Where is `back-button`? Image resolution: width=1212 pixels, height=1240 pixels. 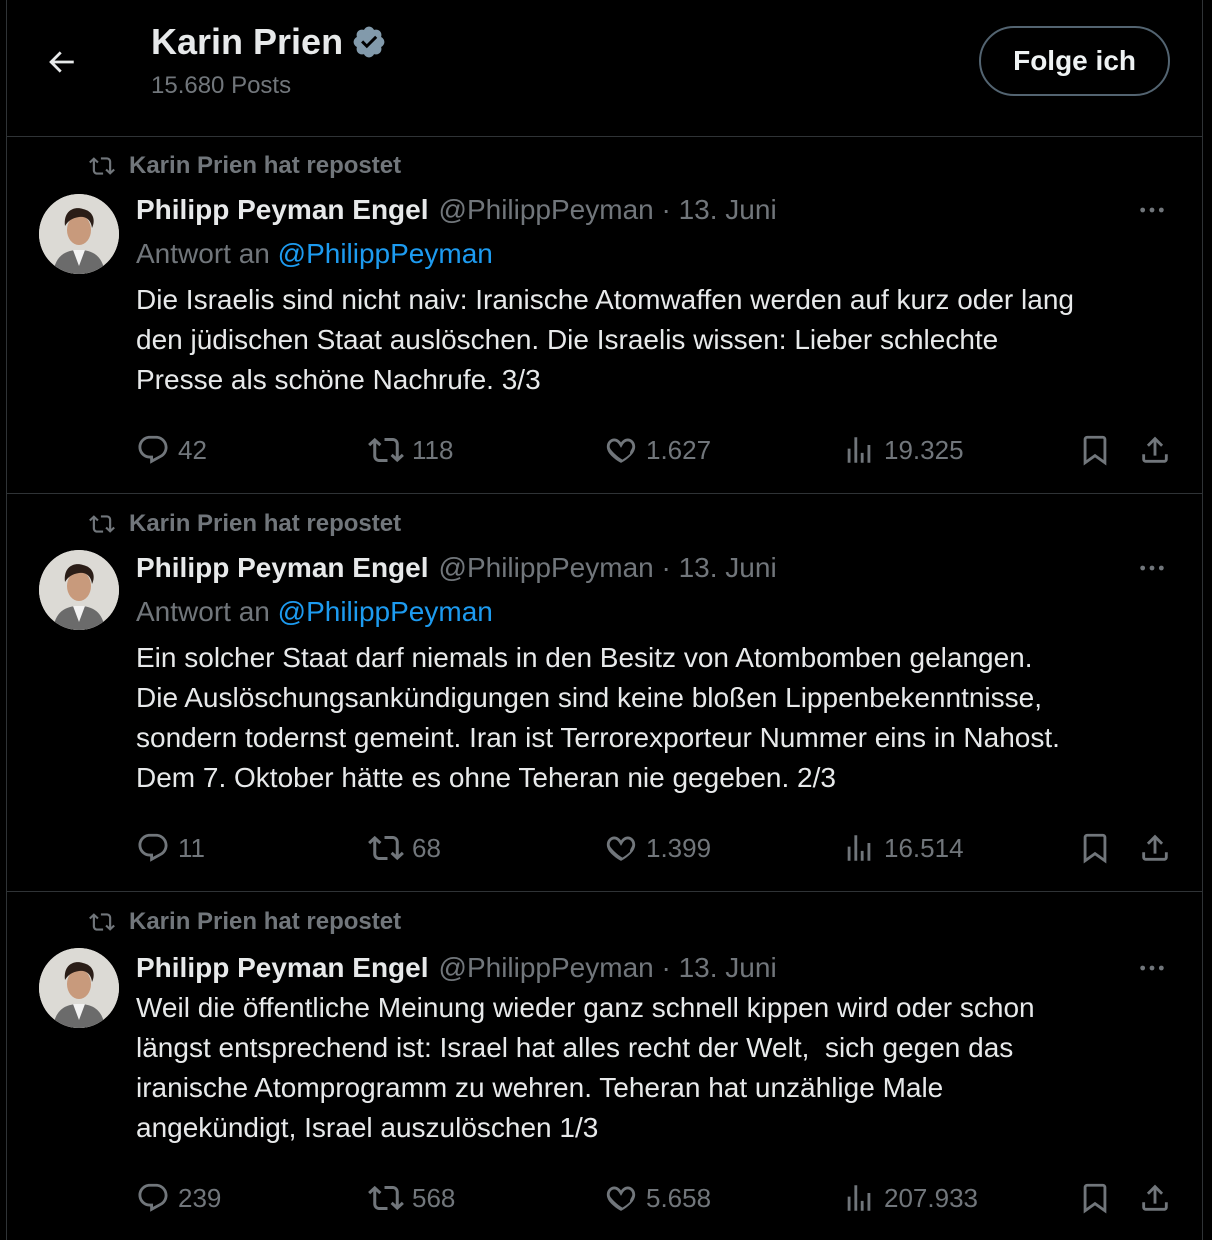
back-button is located at coordinates (61, 62).